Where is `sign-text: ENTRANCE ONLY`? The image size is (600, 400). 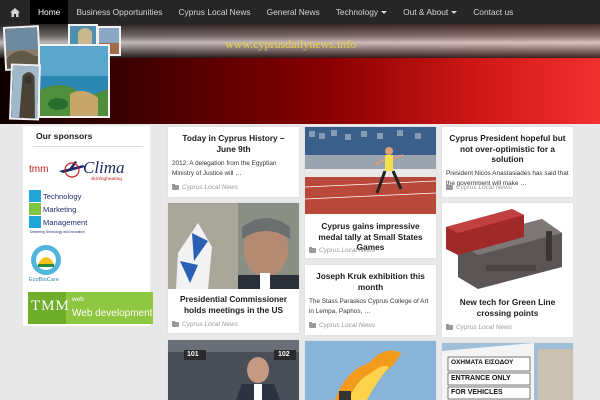 sign-text: ENTRANCE ONLY is located at coordinates (481, 378).